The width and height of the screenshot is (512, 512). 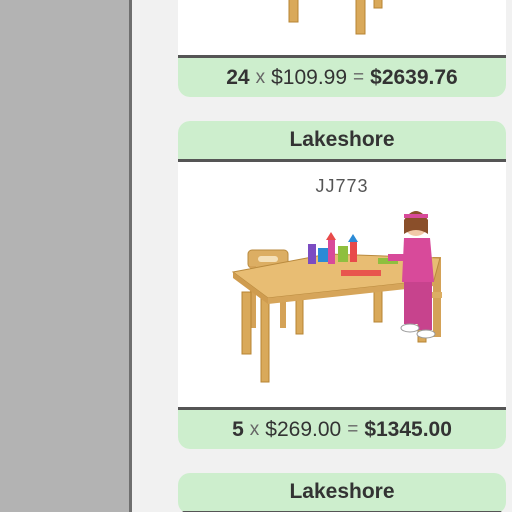 I want to click on total-price: $1345.00, so click(x=408, y=429).